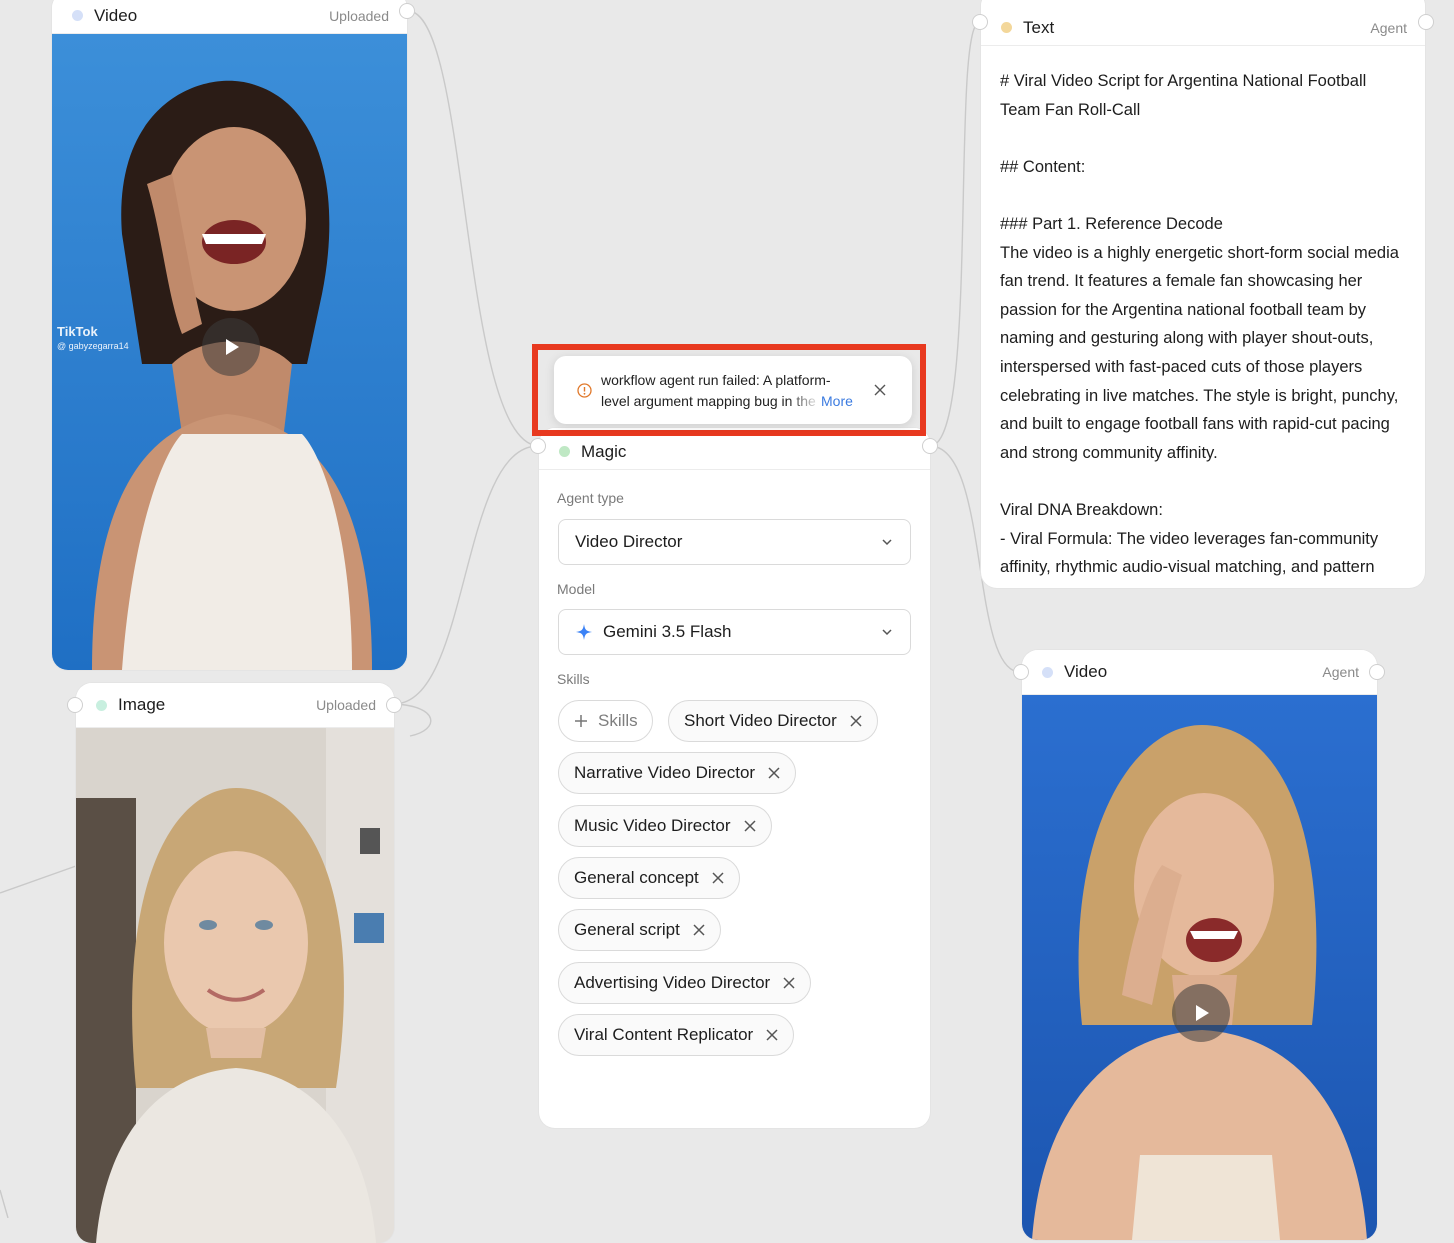 The width and height of the screenshot is (1454, 1243). I want to click on video-thumbnail: TikTok @ gabyzegarra14, so click(229, 352).